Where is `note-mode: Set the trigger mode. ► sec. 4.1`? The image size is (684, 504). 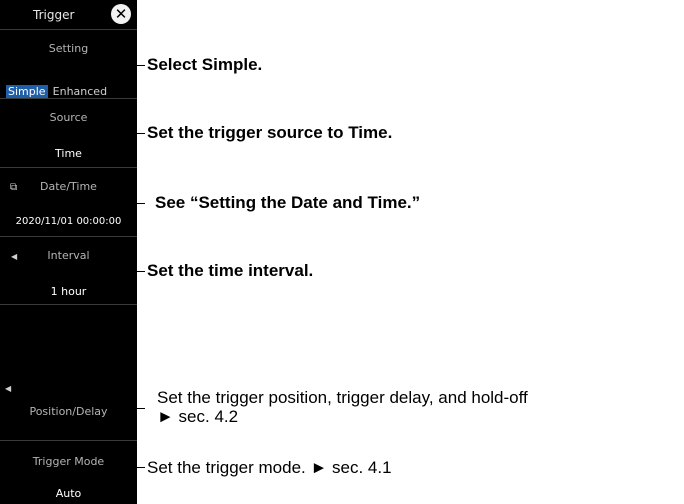 note-mode: Set the trigger mode. ► sec. 4.1 is located at coordinates (269, 467).